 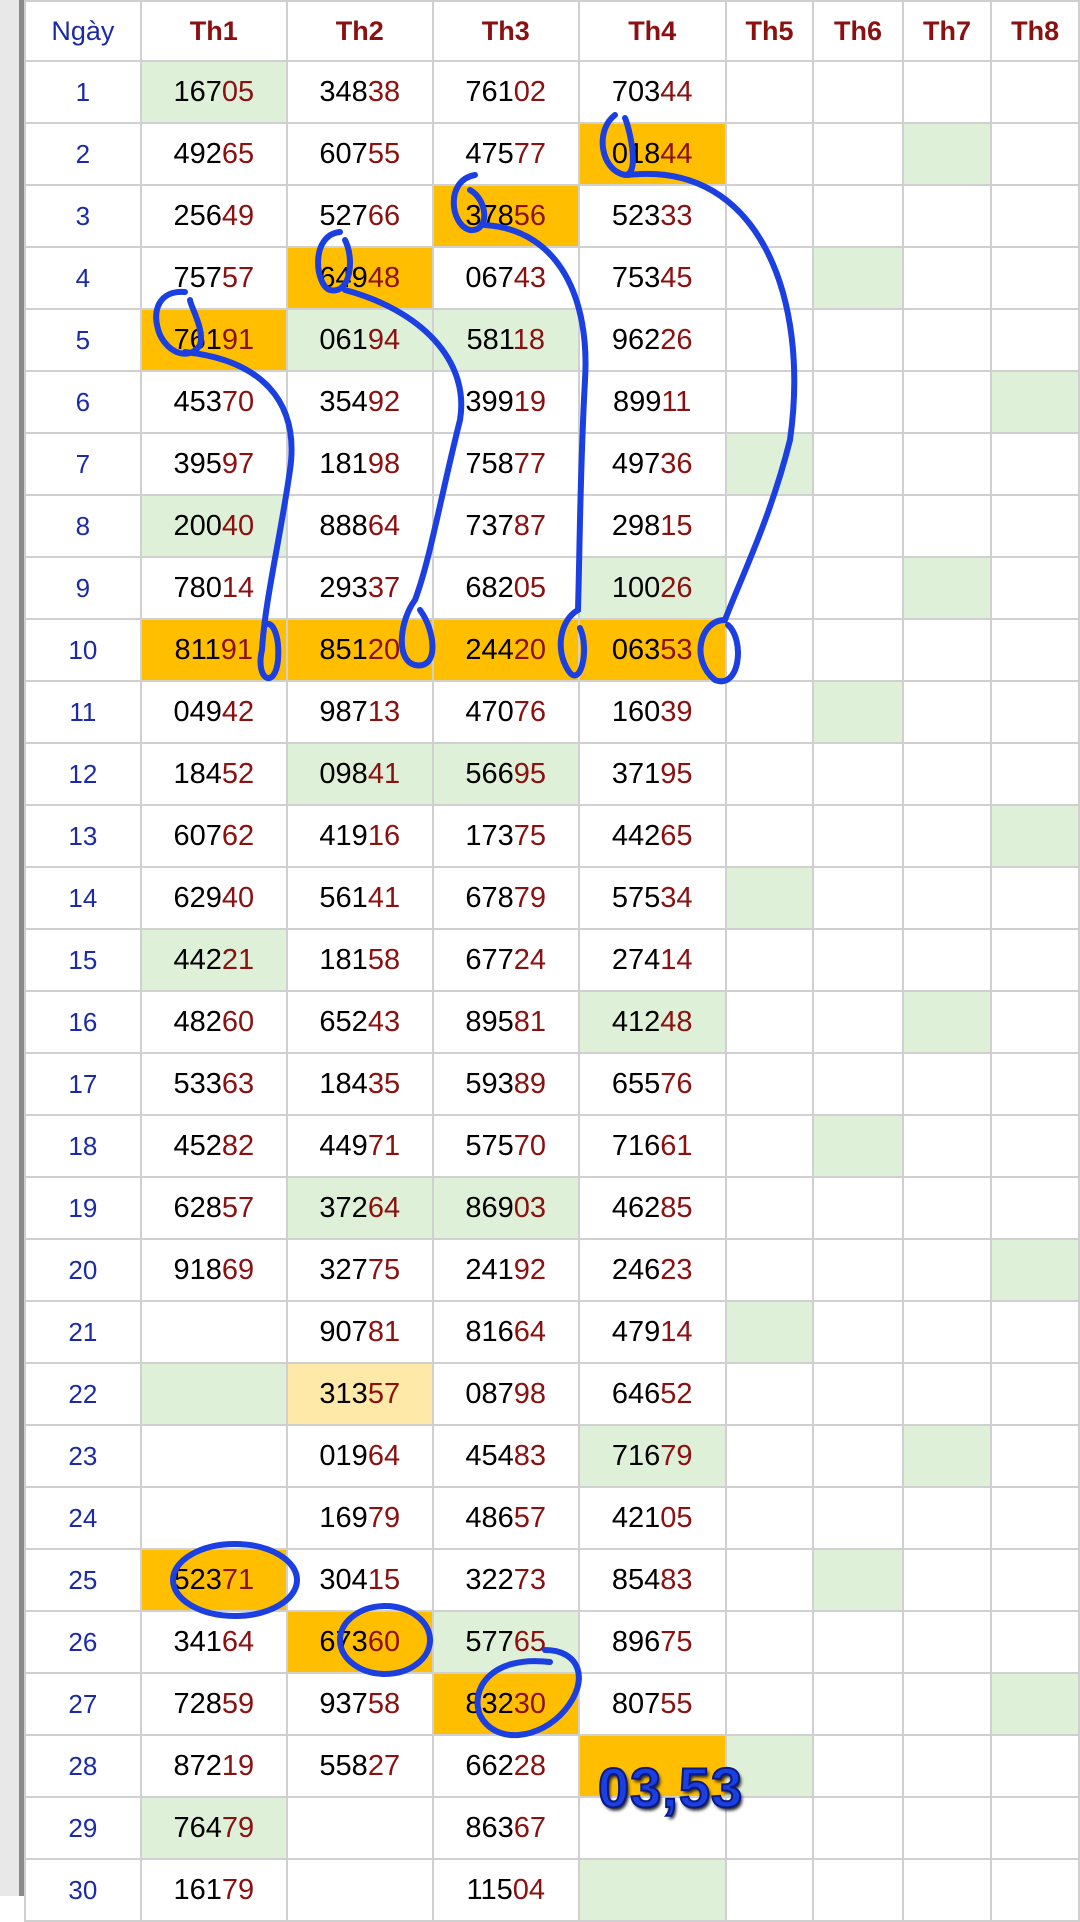 I want to click on month-header-th6: Th6, so click(x=858, y=31).